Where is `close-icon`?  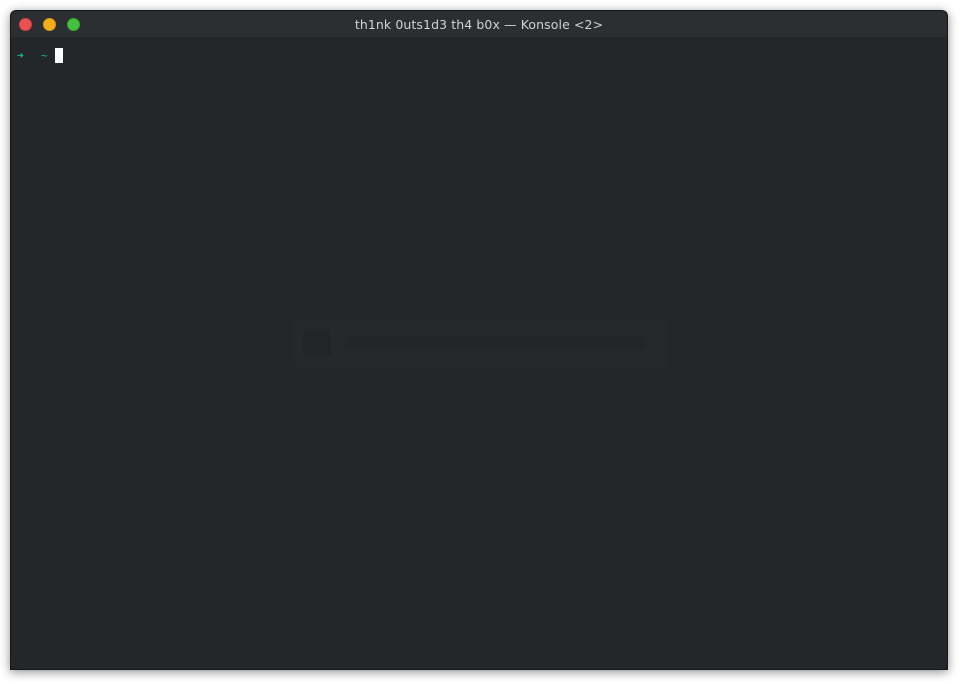
close-icon is located at coordinates (25, 24).